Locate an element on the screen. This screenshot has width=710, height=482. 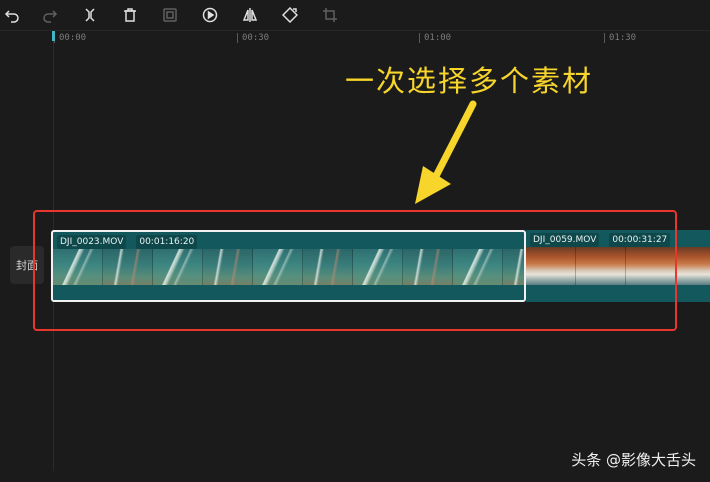
ruler-tick: 01:30 is located at coordinates (620, 38).